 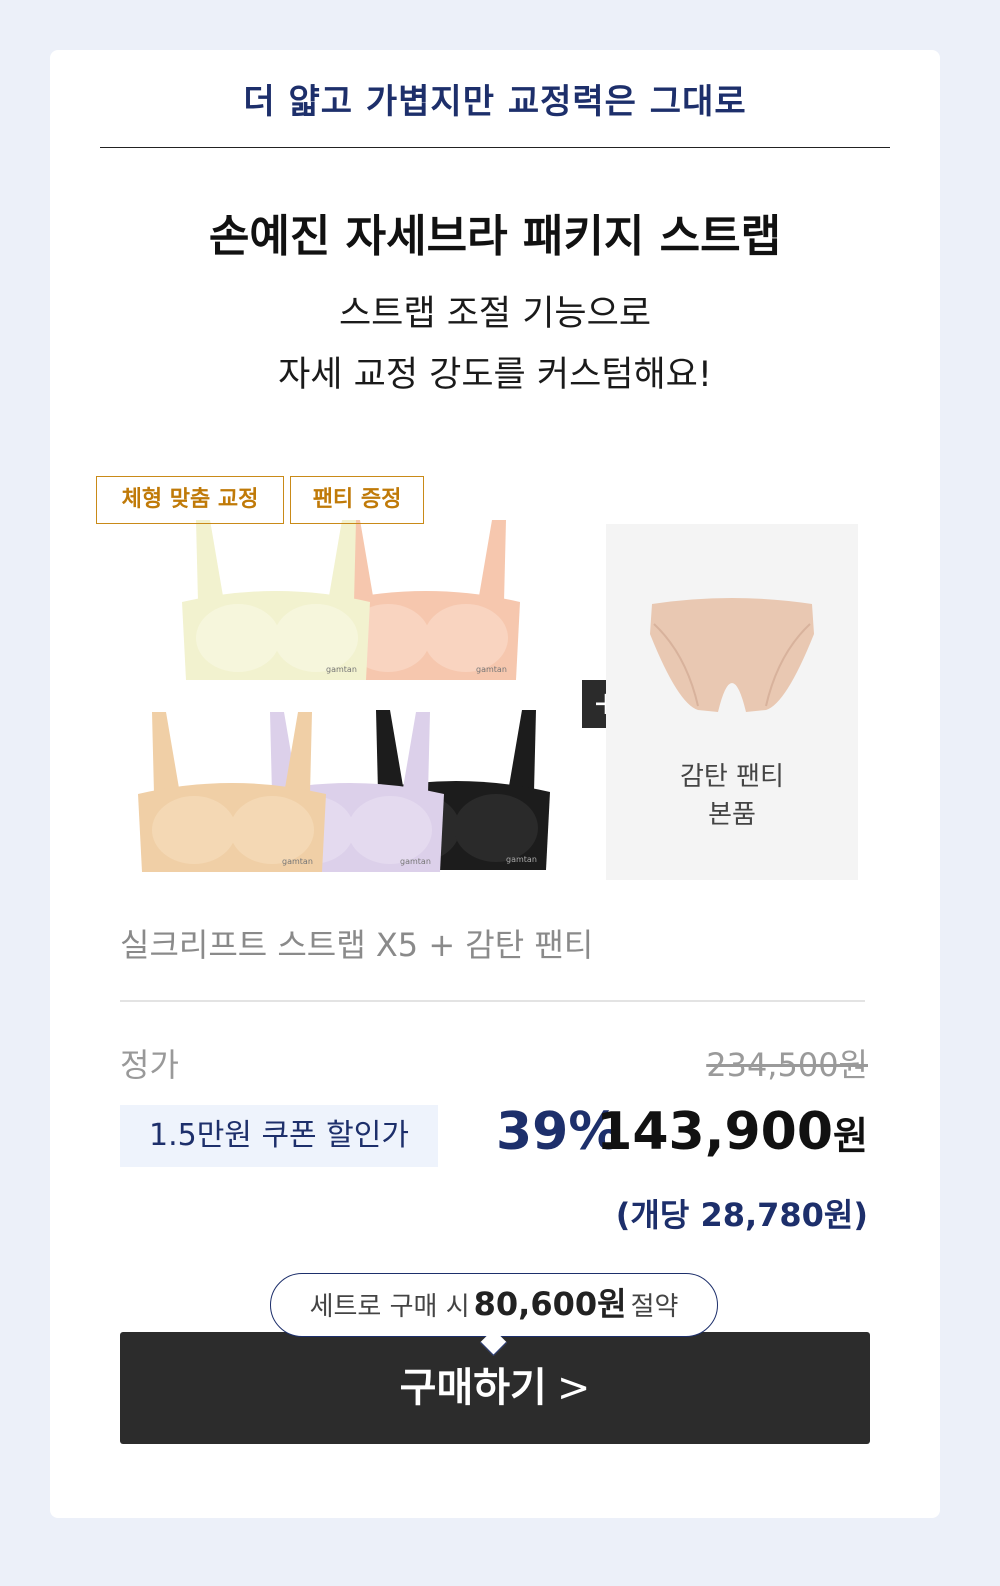 What do you see at coordinates (715, 1132) in the screenshot?
I see `sale-price-value: 143,900` at bounding box center [715, 1132].